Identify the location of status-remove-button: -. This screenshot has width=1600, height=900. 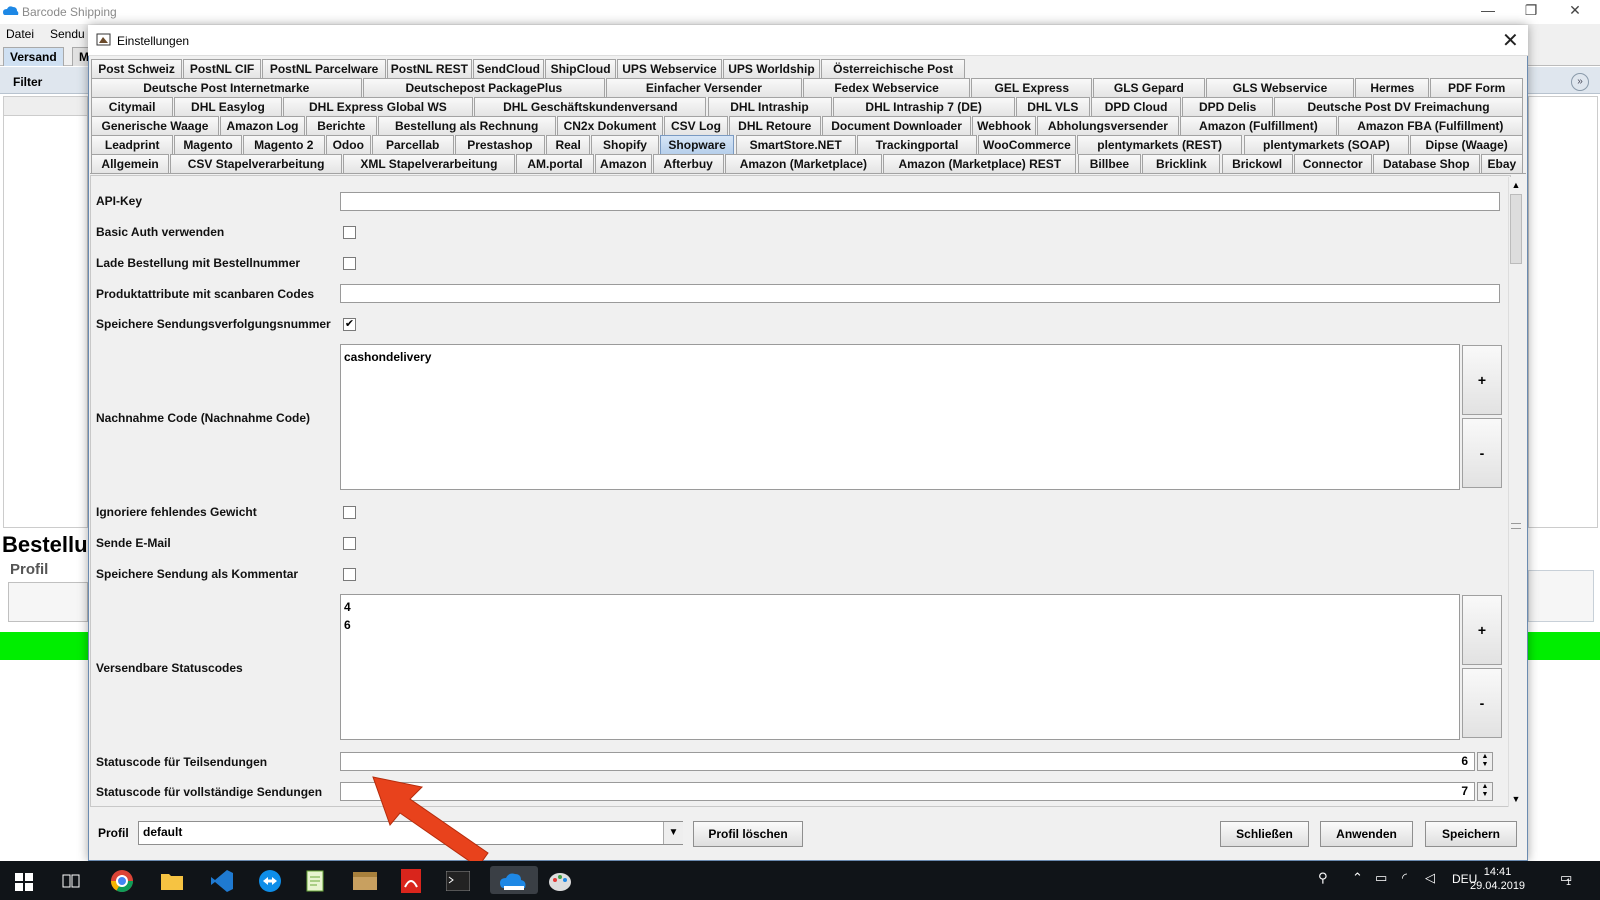
(1482, 703).